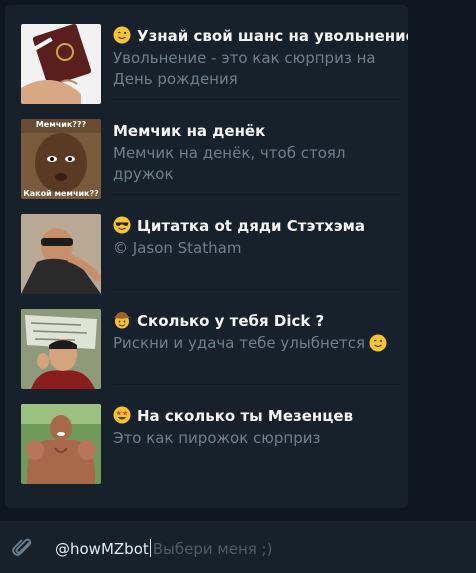 This screenshot has width=476, height=573. I want to click on inline-result-3: Цитатка ot дяди Стэтхэма © Jason Statham, so click(206, 244).